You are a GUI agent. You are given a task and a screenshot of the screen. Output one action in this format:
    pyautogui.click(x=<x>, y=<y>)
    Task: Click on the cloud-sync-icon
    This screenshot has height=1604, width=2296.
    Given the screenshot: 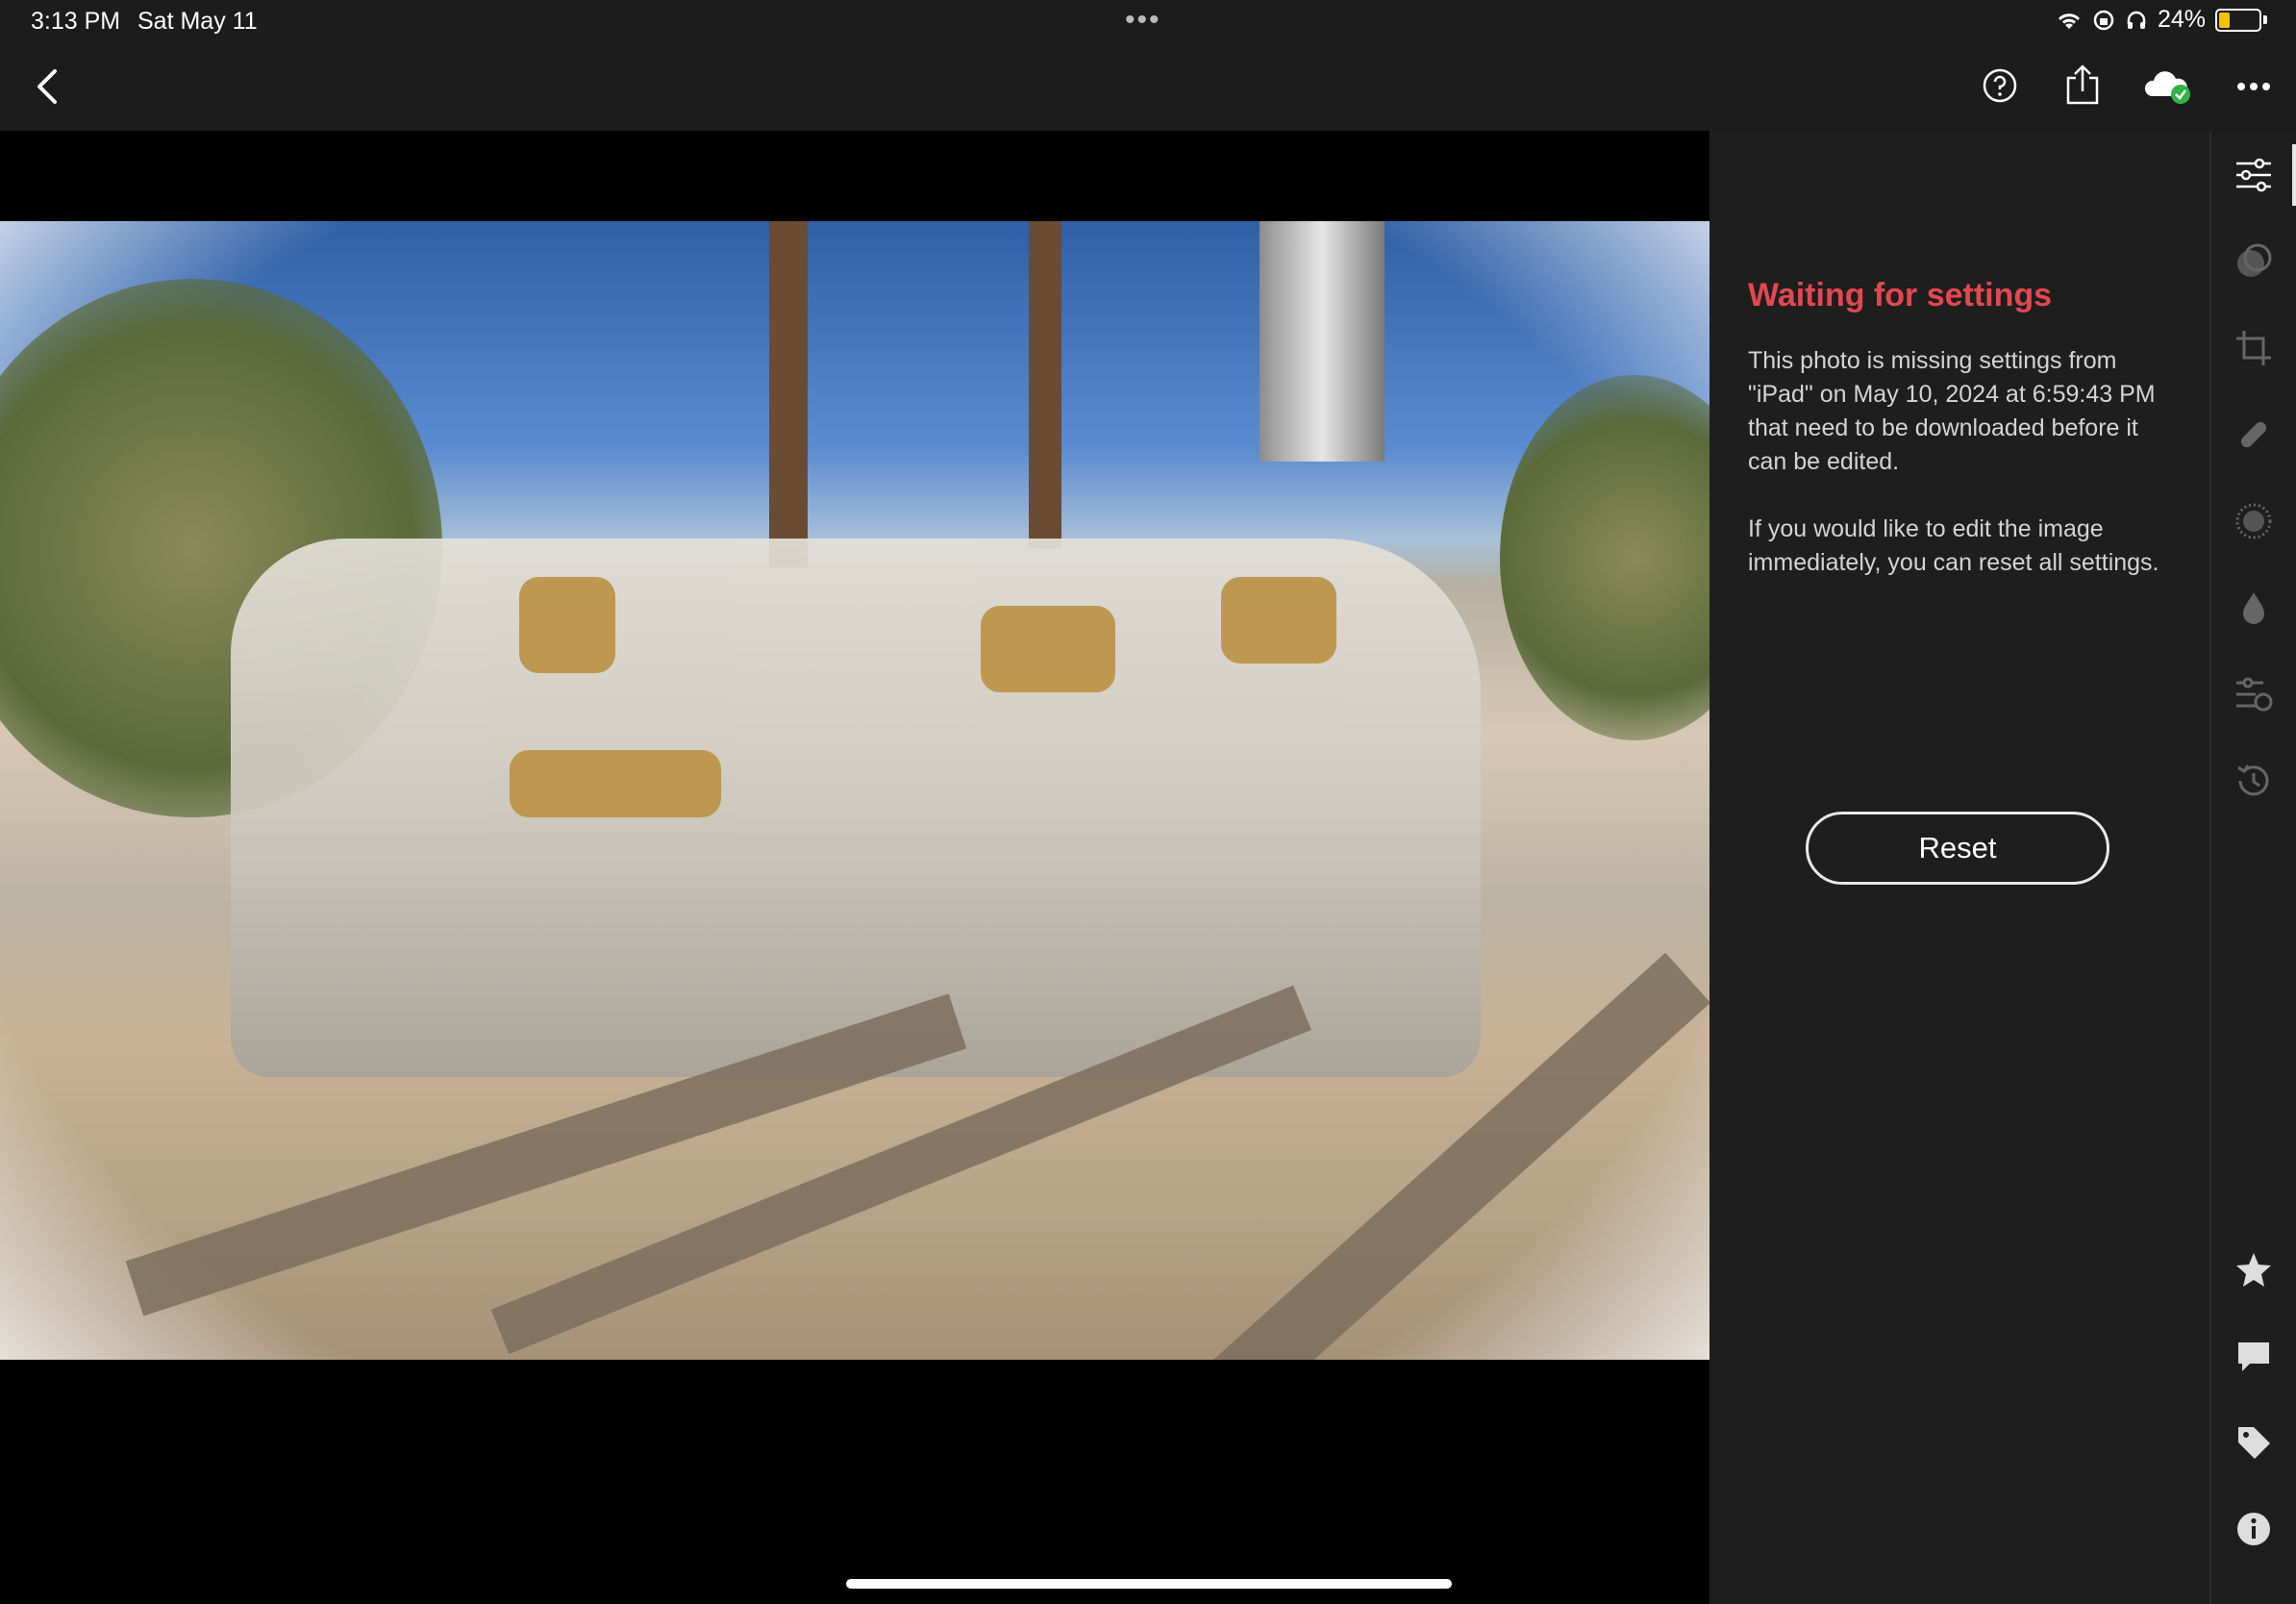 What is the action you would take?
    pyautogui.click(x=2167, y=87)
    